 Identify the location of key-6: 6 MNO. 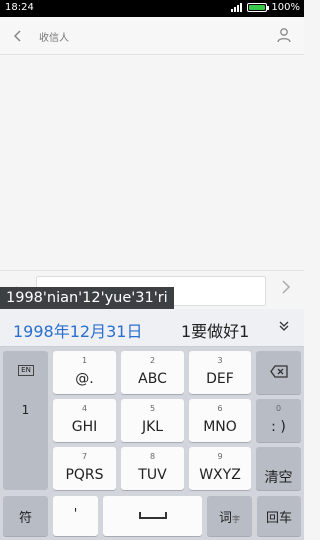
(220, 420).